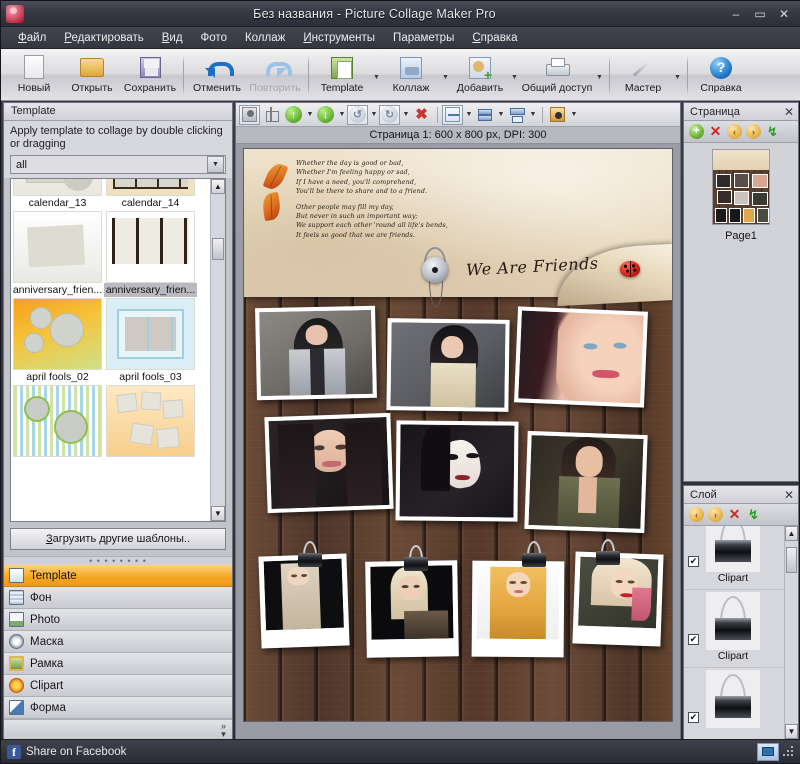 Image resolution: width=800 pixels, height=764 pixels. Describe the element at coordinates (574, 114) in the screenshot. I see `effects-dropdown: ▼` at that location.